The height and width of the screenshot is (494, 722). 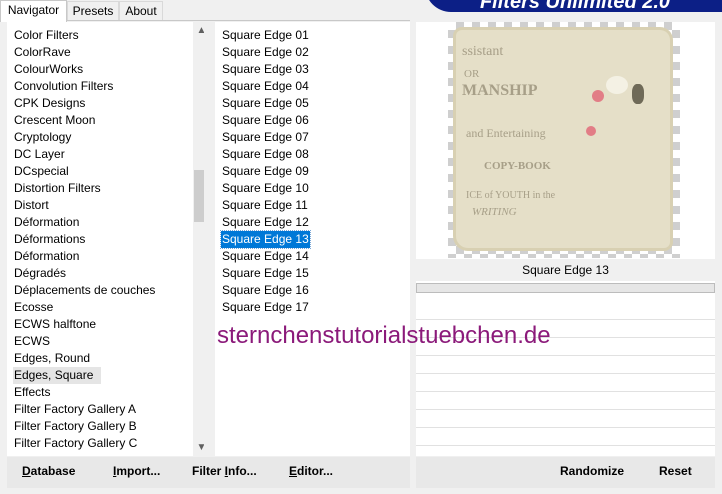 What do you see at coordinates (33, 307) in the screenshot?
I see `filter-category-item: Ecosse` at bounding box center [33, 307].